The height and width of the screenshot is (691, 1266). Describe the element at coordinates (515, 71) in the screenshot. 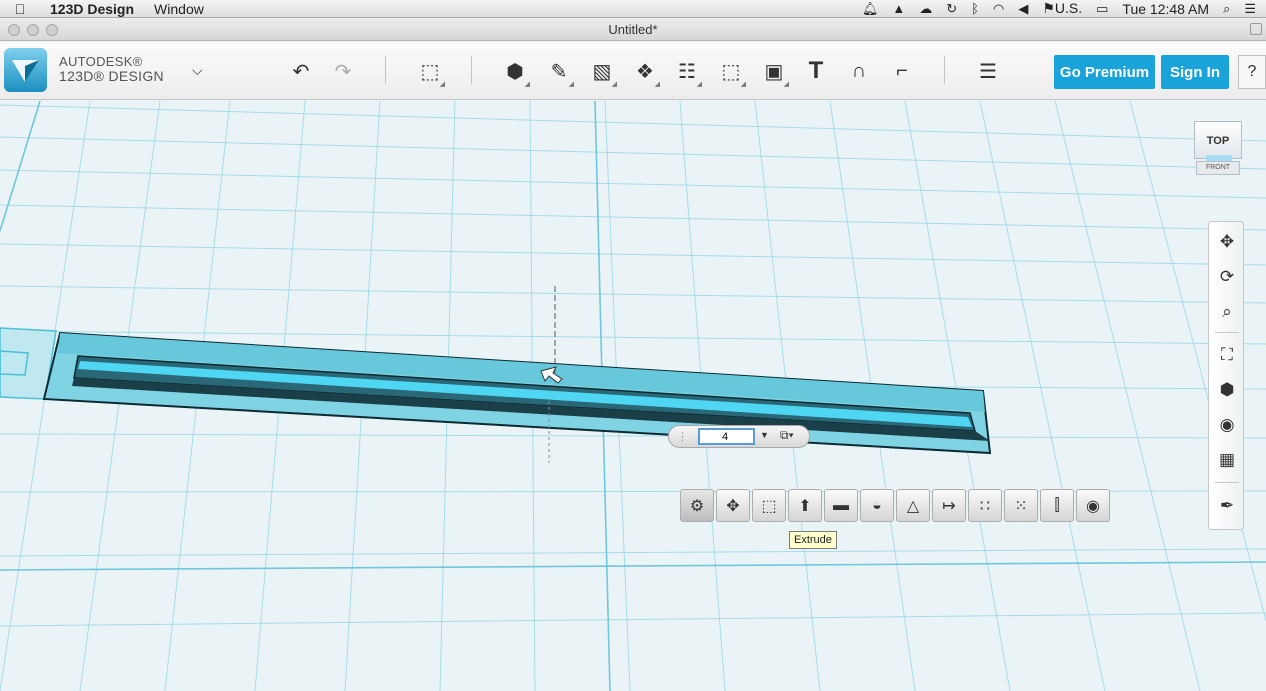

I see `primitives-button: ⬢ ◢` at that location.